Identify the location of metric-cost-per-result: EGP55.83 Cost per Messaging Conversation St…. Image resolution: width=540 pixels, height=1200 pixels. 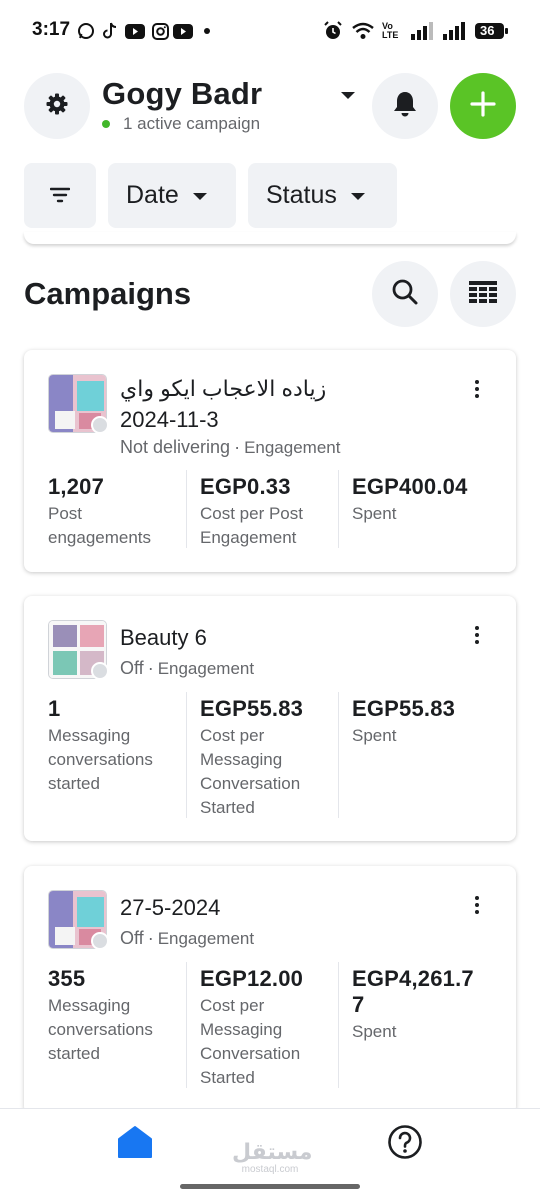
(270, 758).